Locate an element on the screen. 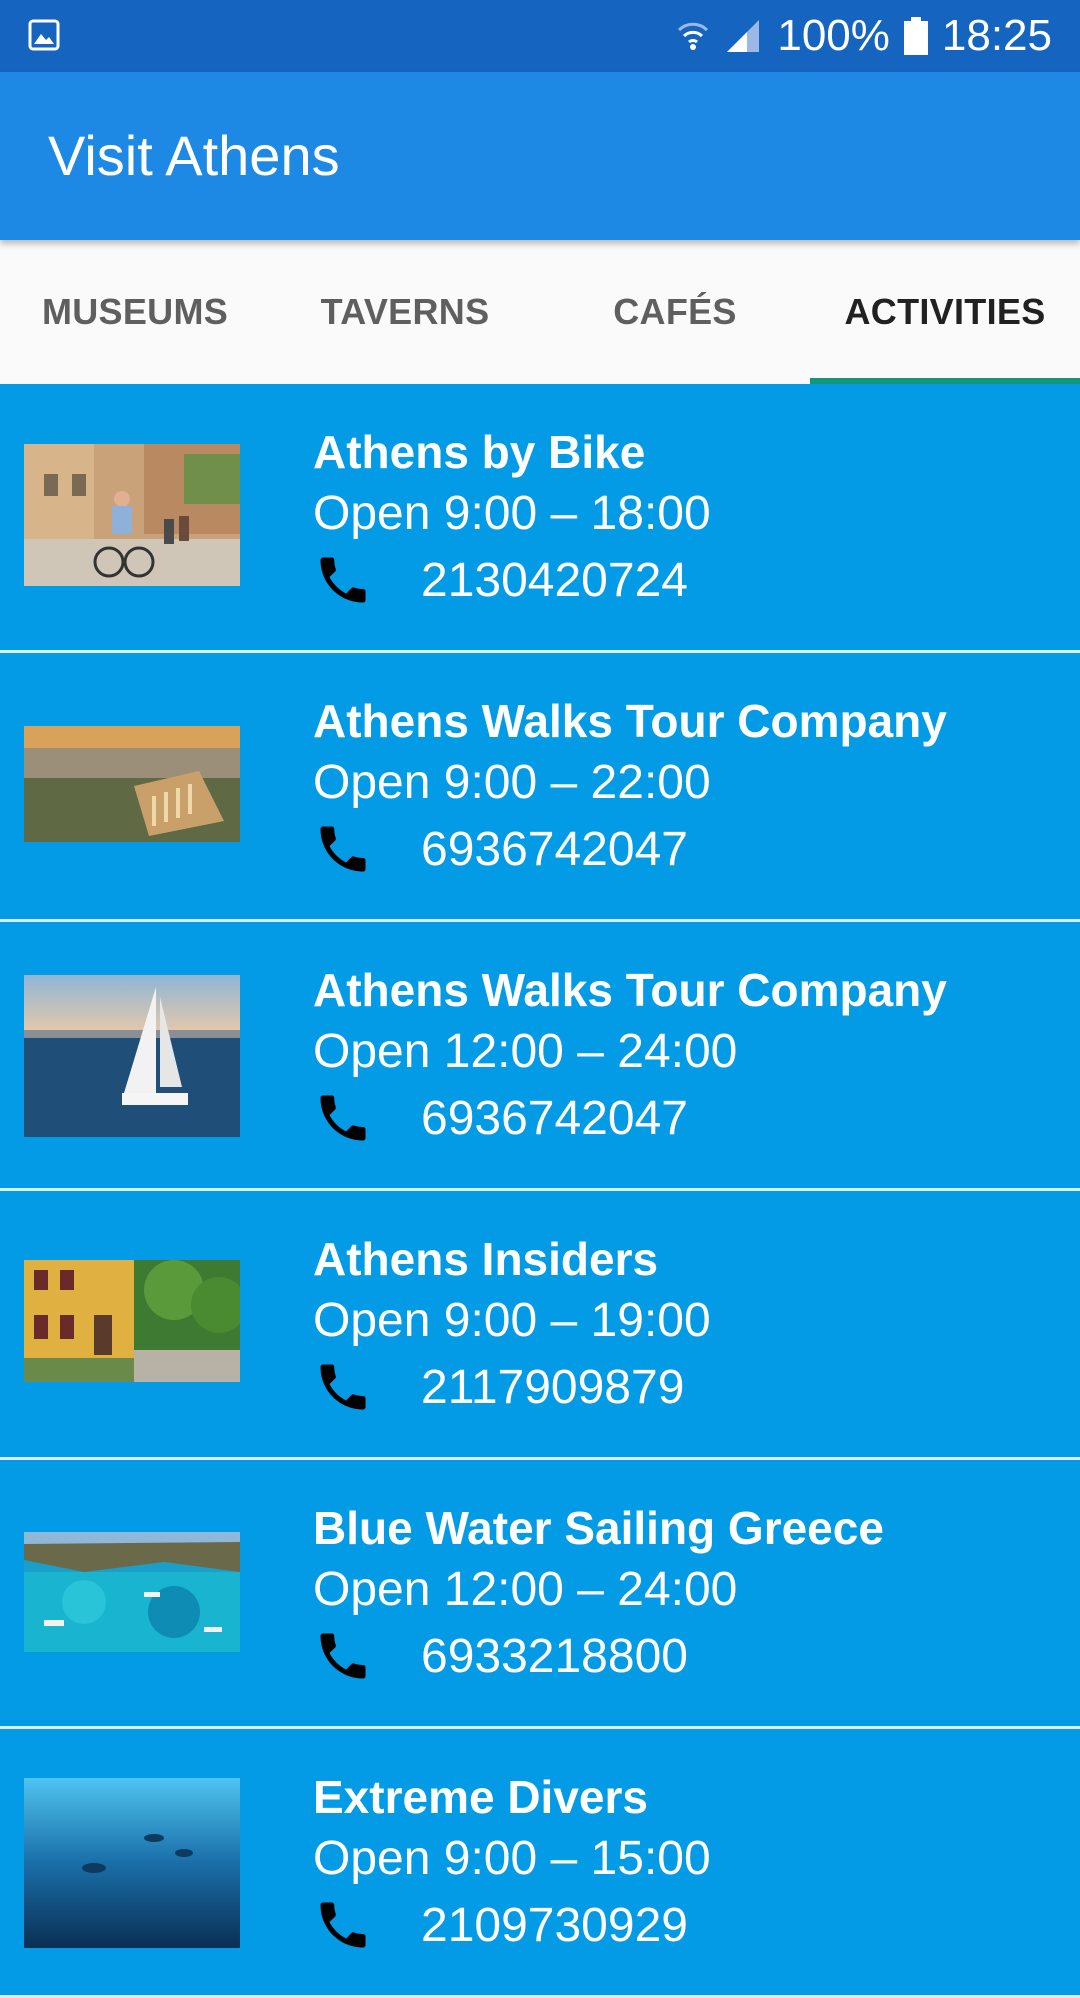 The image size is (1080, 1998). sailboat-photo is located at coordinates (132, 1056).